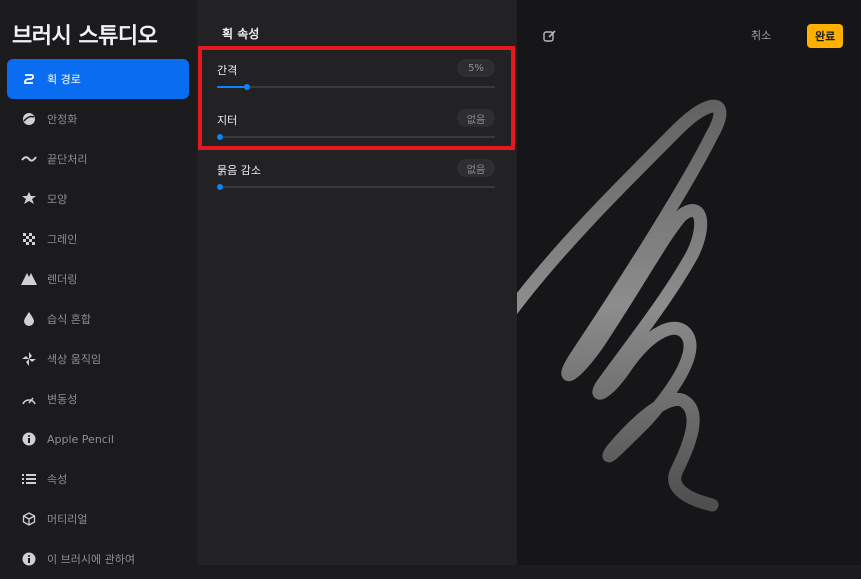 The height and width of the screenshot is (579, 861). I want to click on app-title: 브러시 스튜디오, so click(85, 36).